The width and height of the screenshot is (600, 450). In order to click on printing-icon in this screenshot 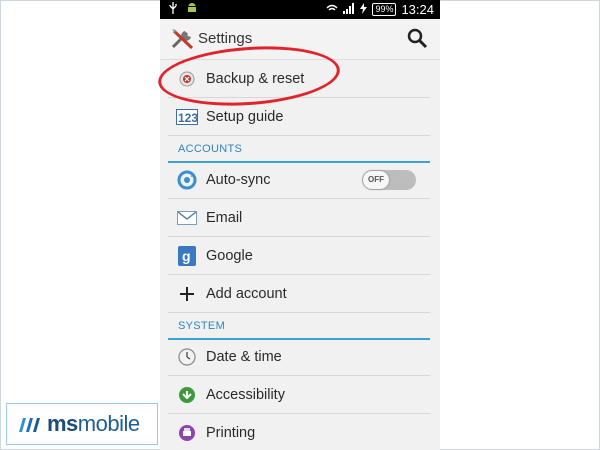, I will do `click(187, 433)`.